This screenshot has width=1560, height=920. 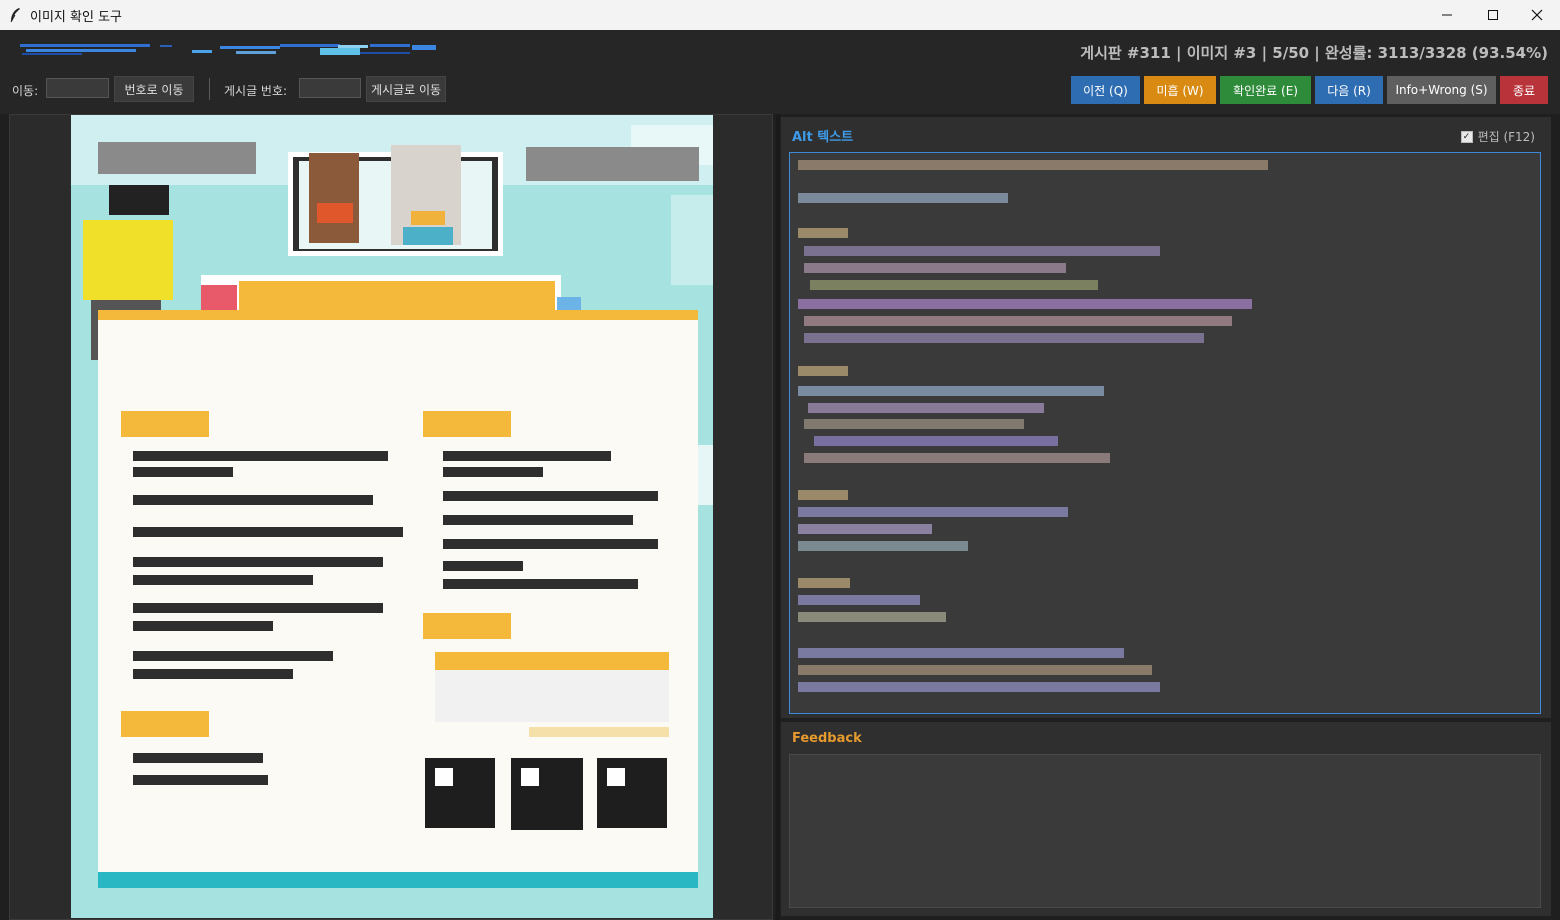 What do you see at coordinates (256, 91) in the screenshot?
I see `post-number-label: 게시글 번호:` at bounding box center [256, 91].